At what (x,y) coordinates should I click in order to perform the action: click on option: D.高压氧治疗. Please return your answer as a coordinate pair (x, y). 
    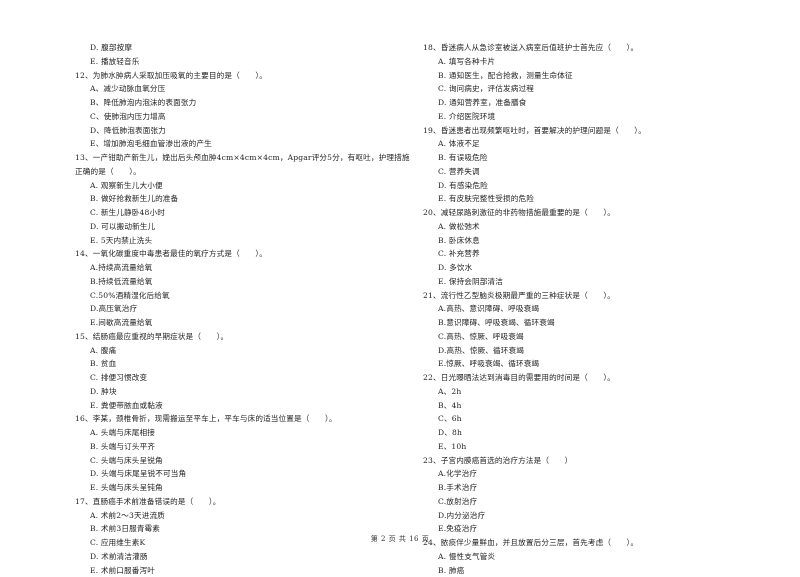
    Looking at the image, I should click on (247, 309).